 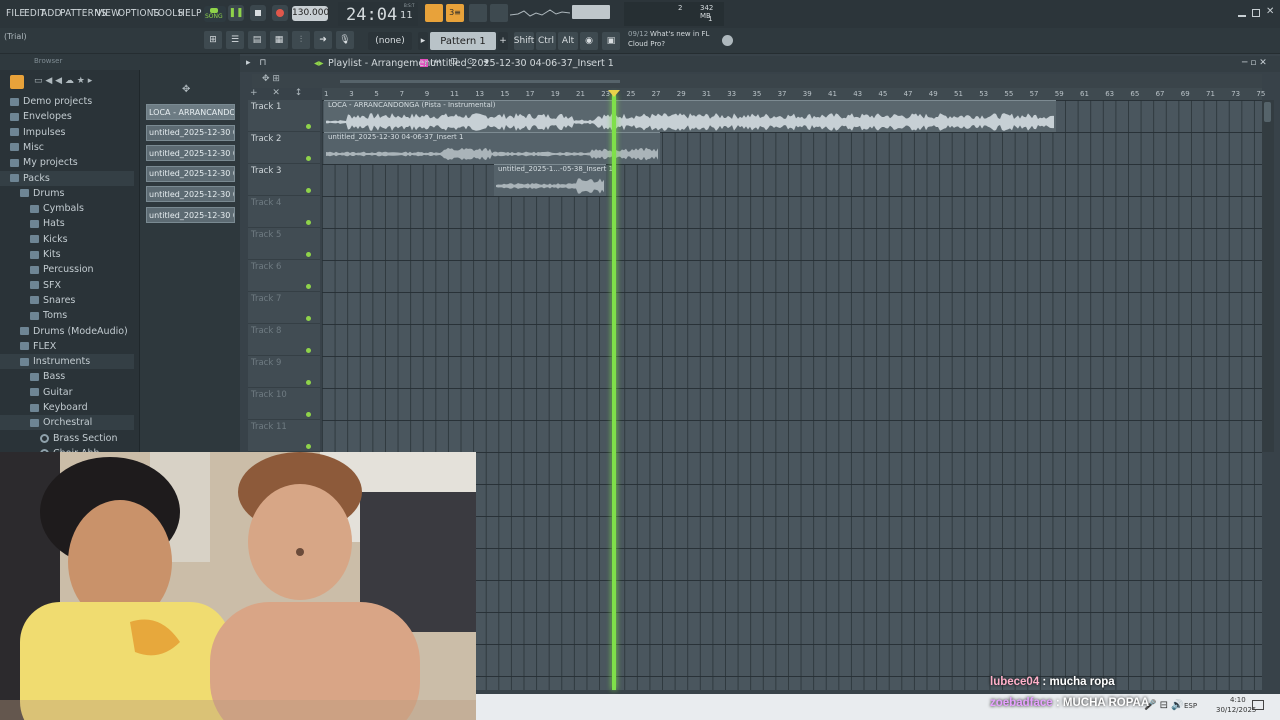 What do you see at coordinates (1256, 13) in the screenshot?
I see `maximize-icon` at bounding box center [1256, 13].